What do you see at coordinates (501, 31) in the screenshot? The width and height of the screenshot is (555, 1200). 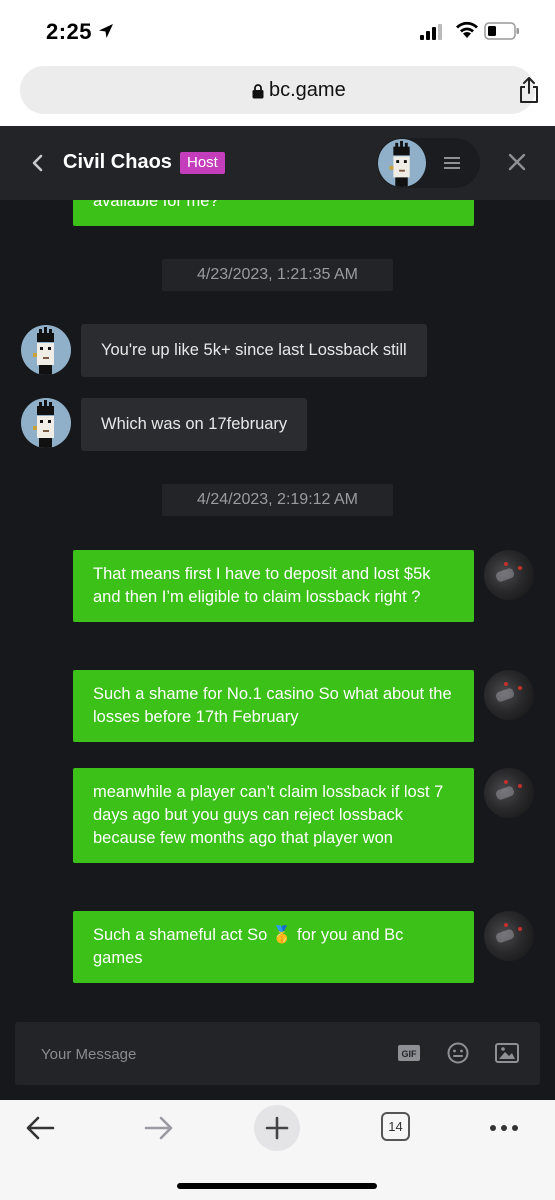 I see `battery-icon` at bounding box center [501, 31].